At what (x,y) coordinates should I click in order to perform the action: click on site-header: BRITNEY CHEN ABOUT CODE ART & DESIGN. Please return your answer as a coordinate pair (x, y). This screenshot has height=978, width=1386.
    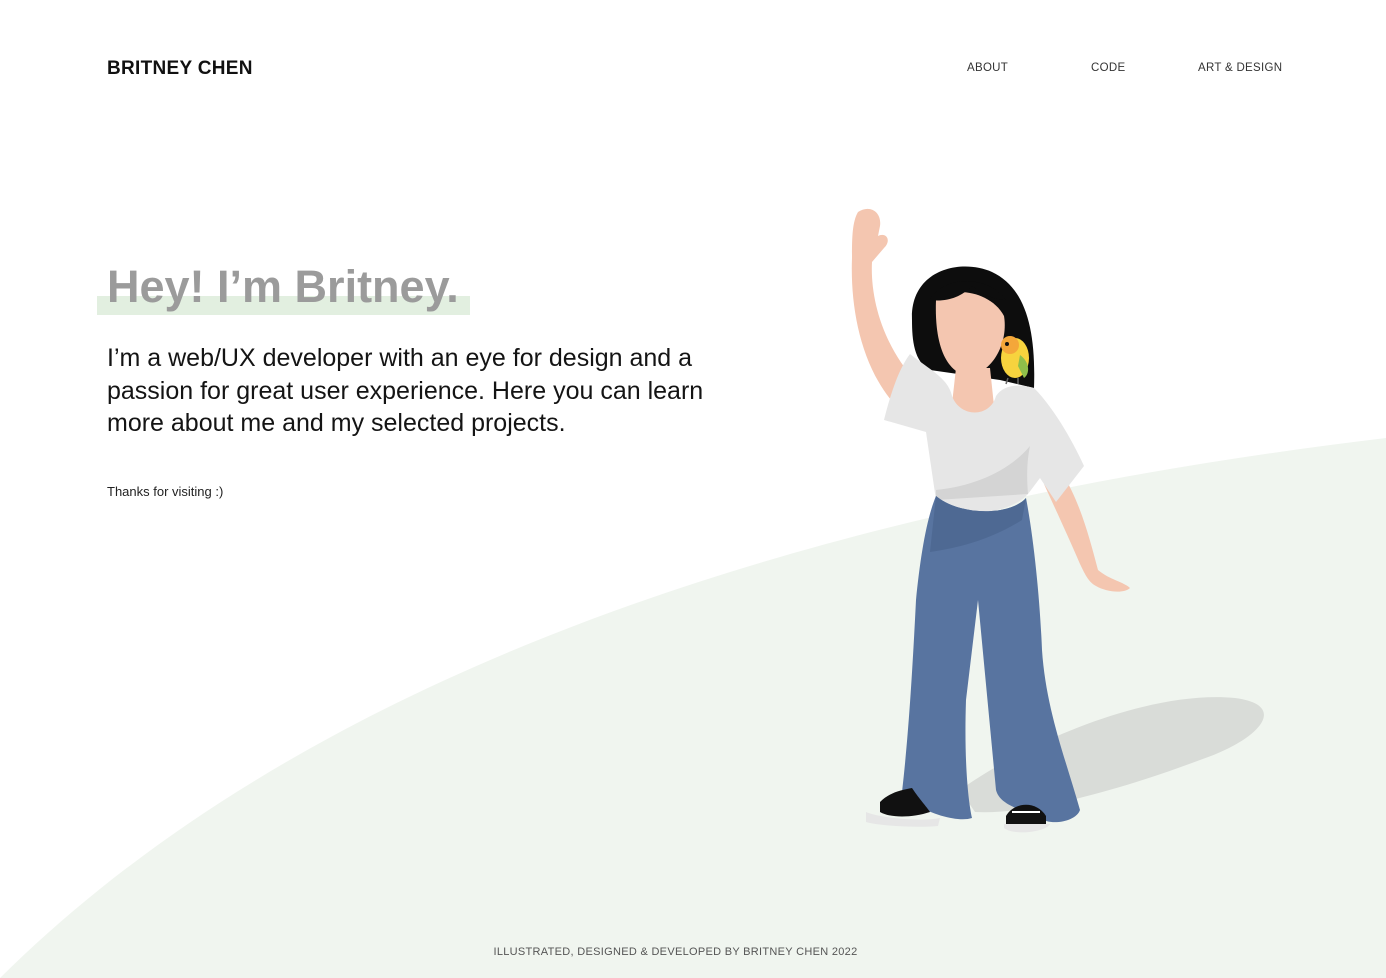
    Looking at the image, I should click on (693, 70).